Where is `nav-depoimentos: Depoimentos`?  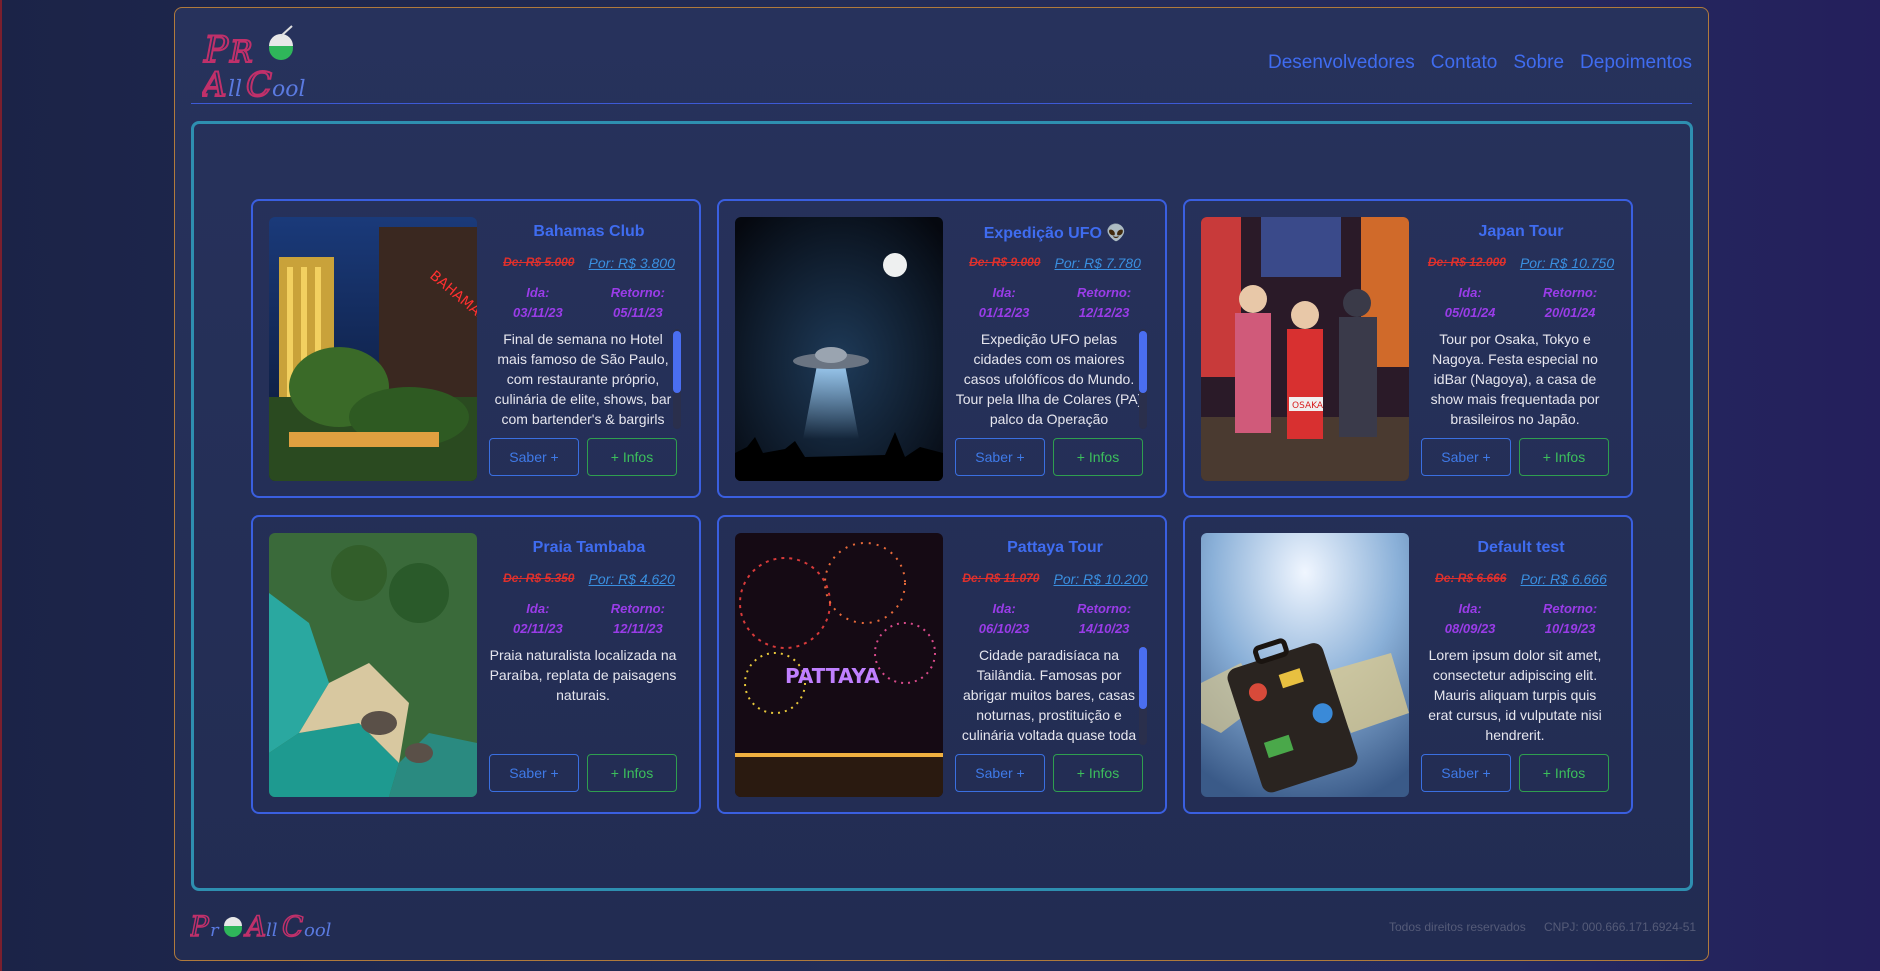 nav-depoimentos: Depoimentos is located at coordinates (1636, 63).